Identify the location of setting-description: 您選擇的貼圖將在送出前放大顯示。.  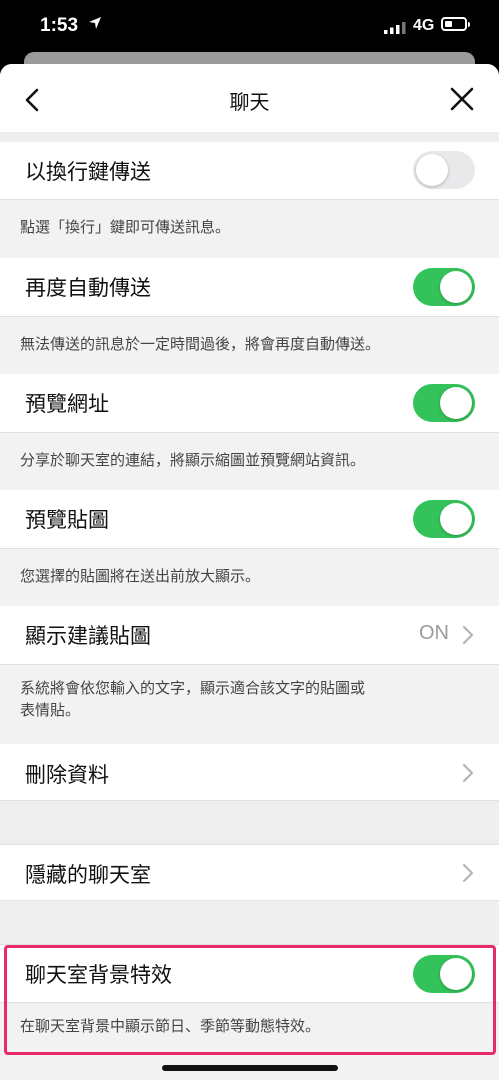
(249, 577).